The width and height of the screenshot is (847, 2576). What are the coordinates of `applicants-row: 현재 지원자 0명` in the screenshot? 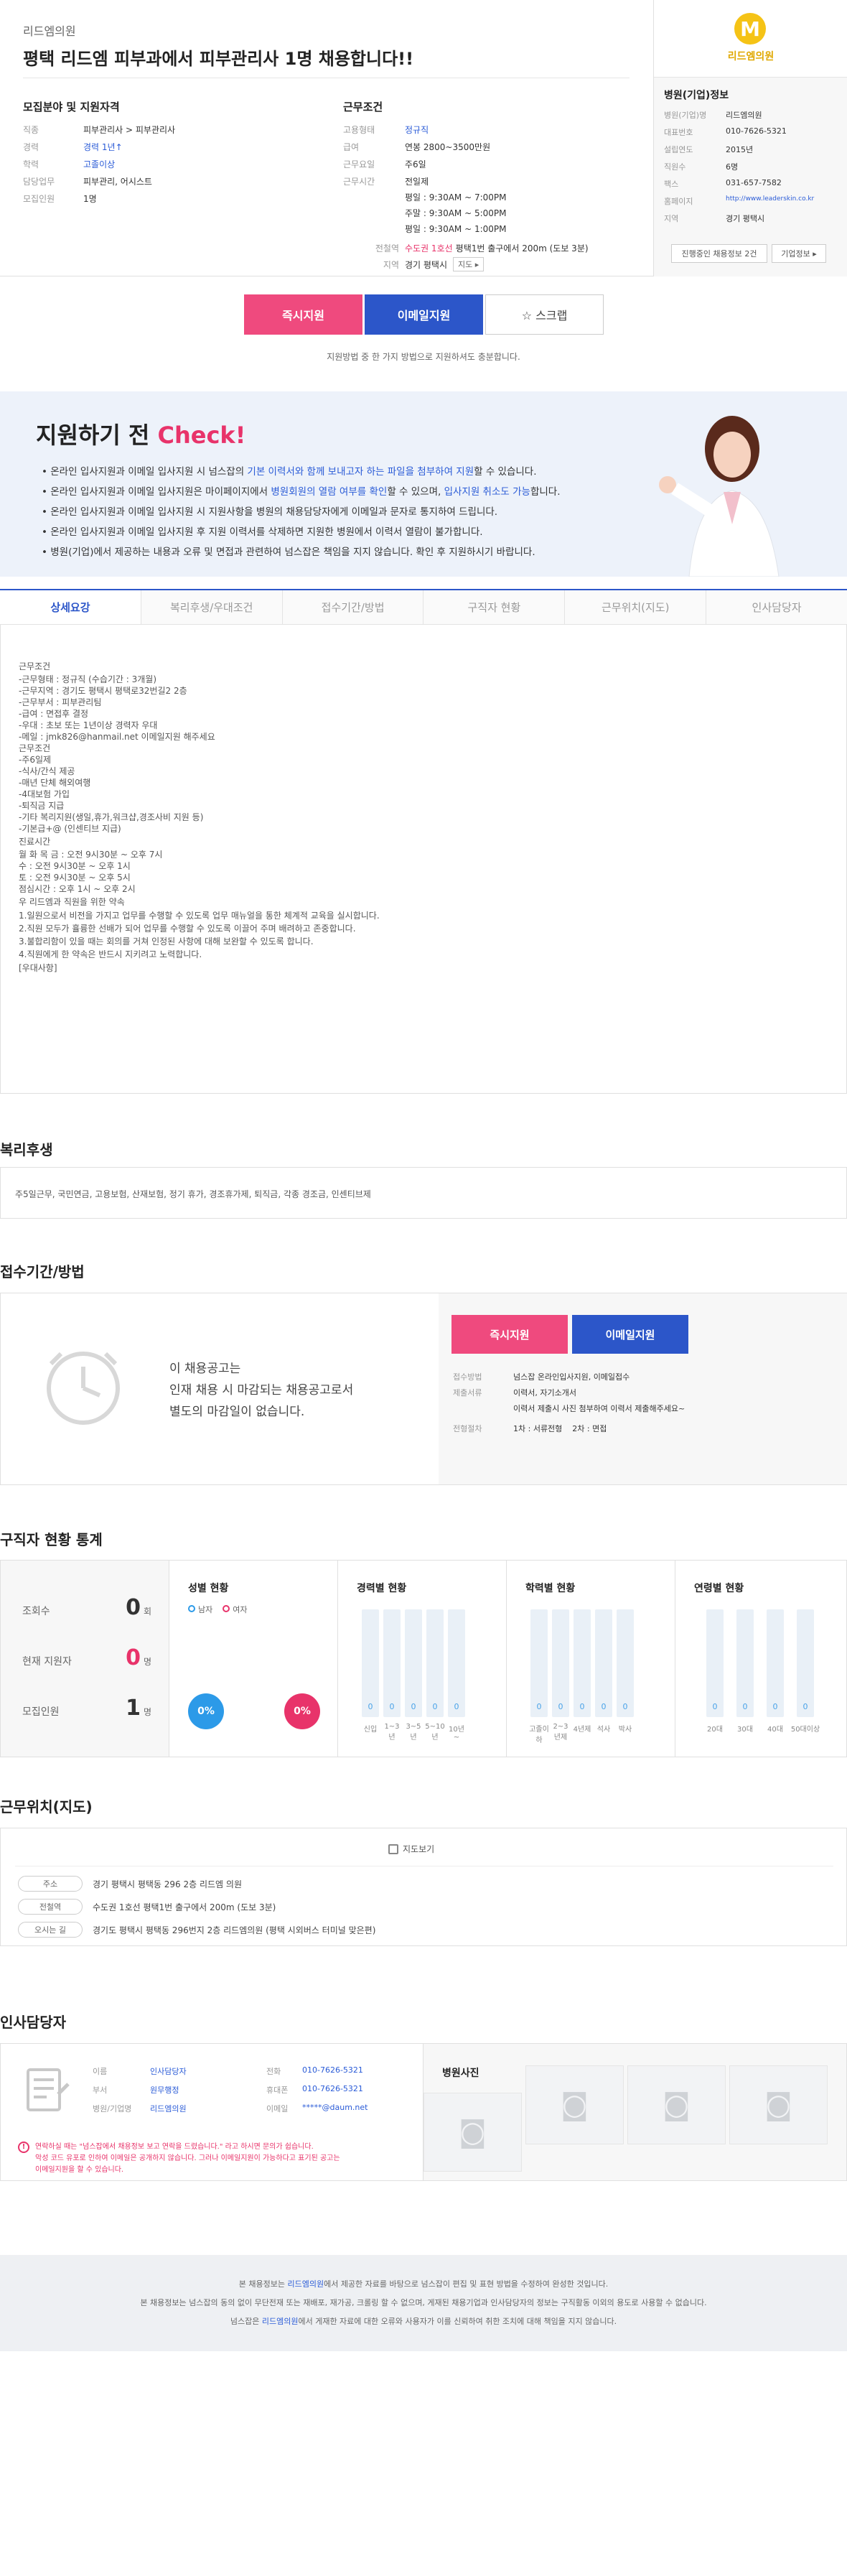 It's located at (86, 1658).